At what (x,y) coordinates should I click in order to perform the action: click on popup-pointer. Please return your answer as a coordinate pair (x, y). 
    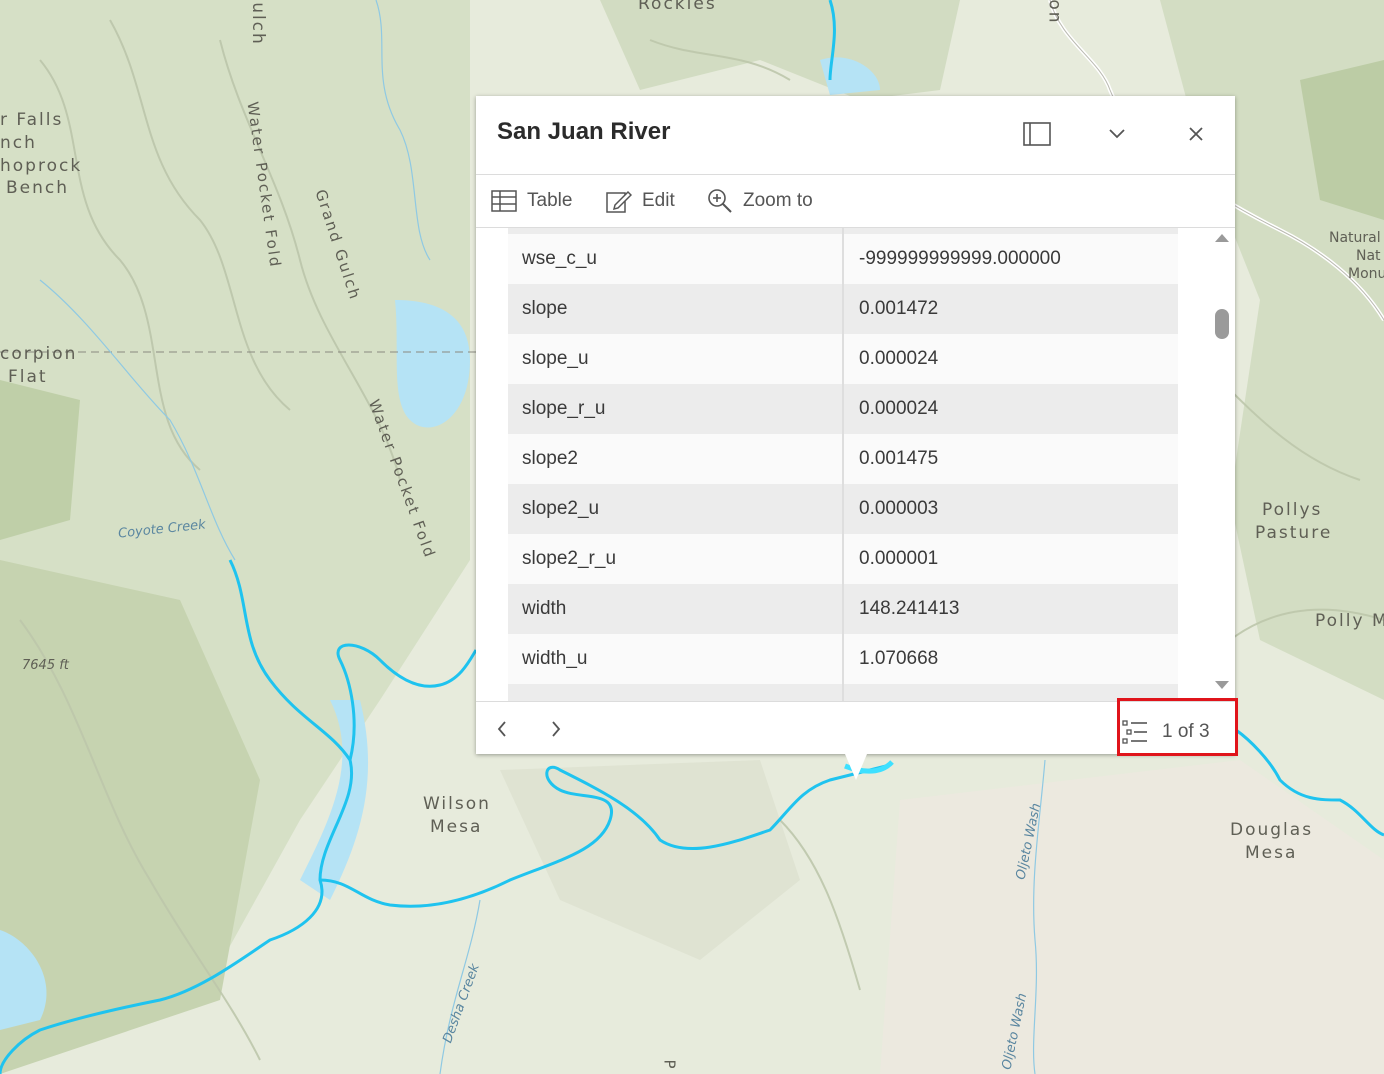
    Looking at the image, I should click on (856, 767).